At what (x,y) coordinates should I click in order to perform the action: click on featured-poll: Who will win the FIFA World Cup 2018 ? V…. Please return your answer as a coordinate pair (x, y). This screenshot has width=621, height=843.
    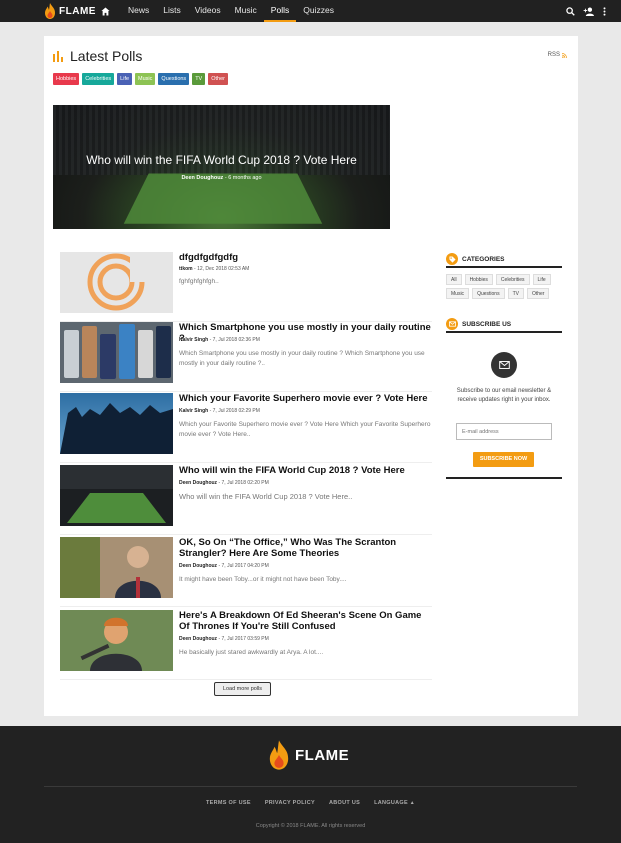
    Looking at the image, I should click on (221, 167).